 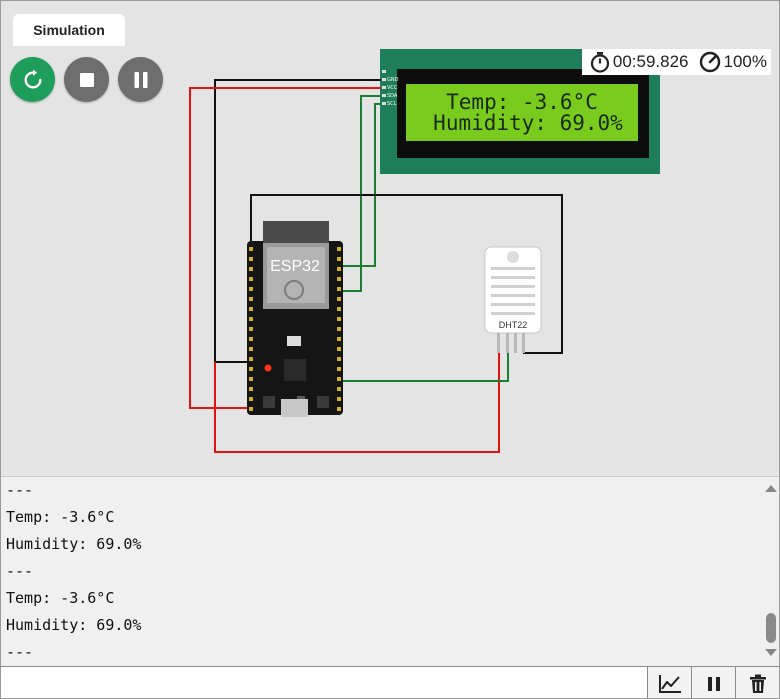 I want to click on dht22-sensor: DHT22, so click(x=513, y=299).